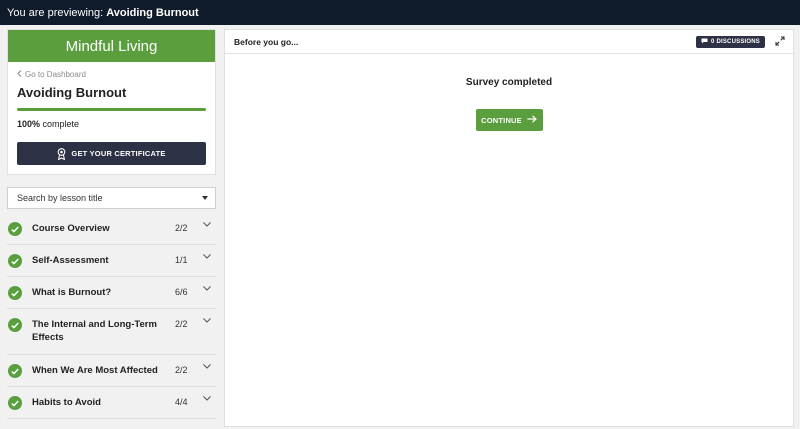 Image resolution: width=800 pixels, height=429 pixels. Describe the element at coordinates (95, 370) in the screenshot. I see `lesson-item-title: When We Are Most Affected` at that location.